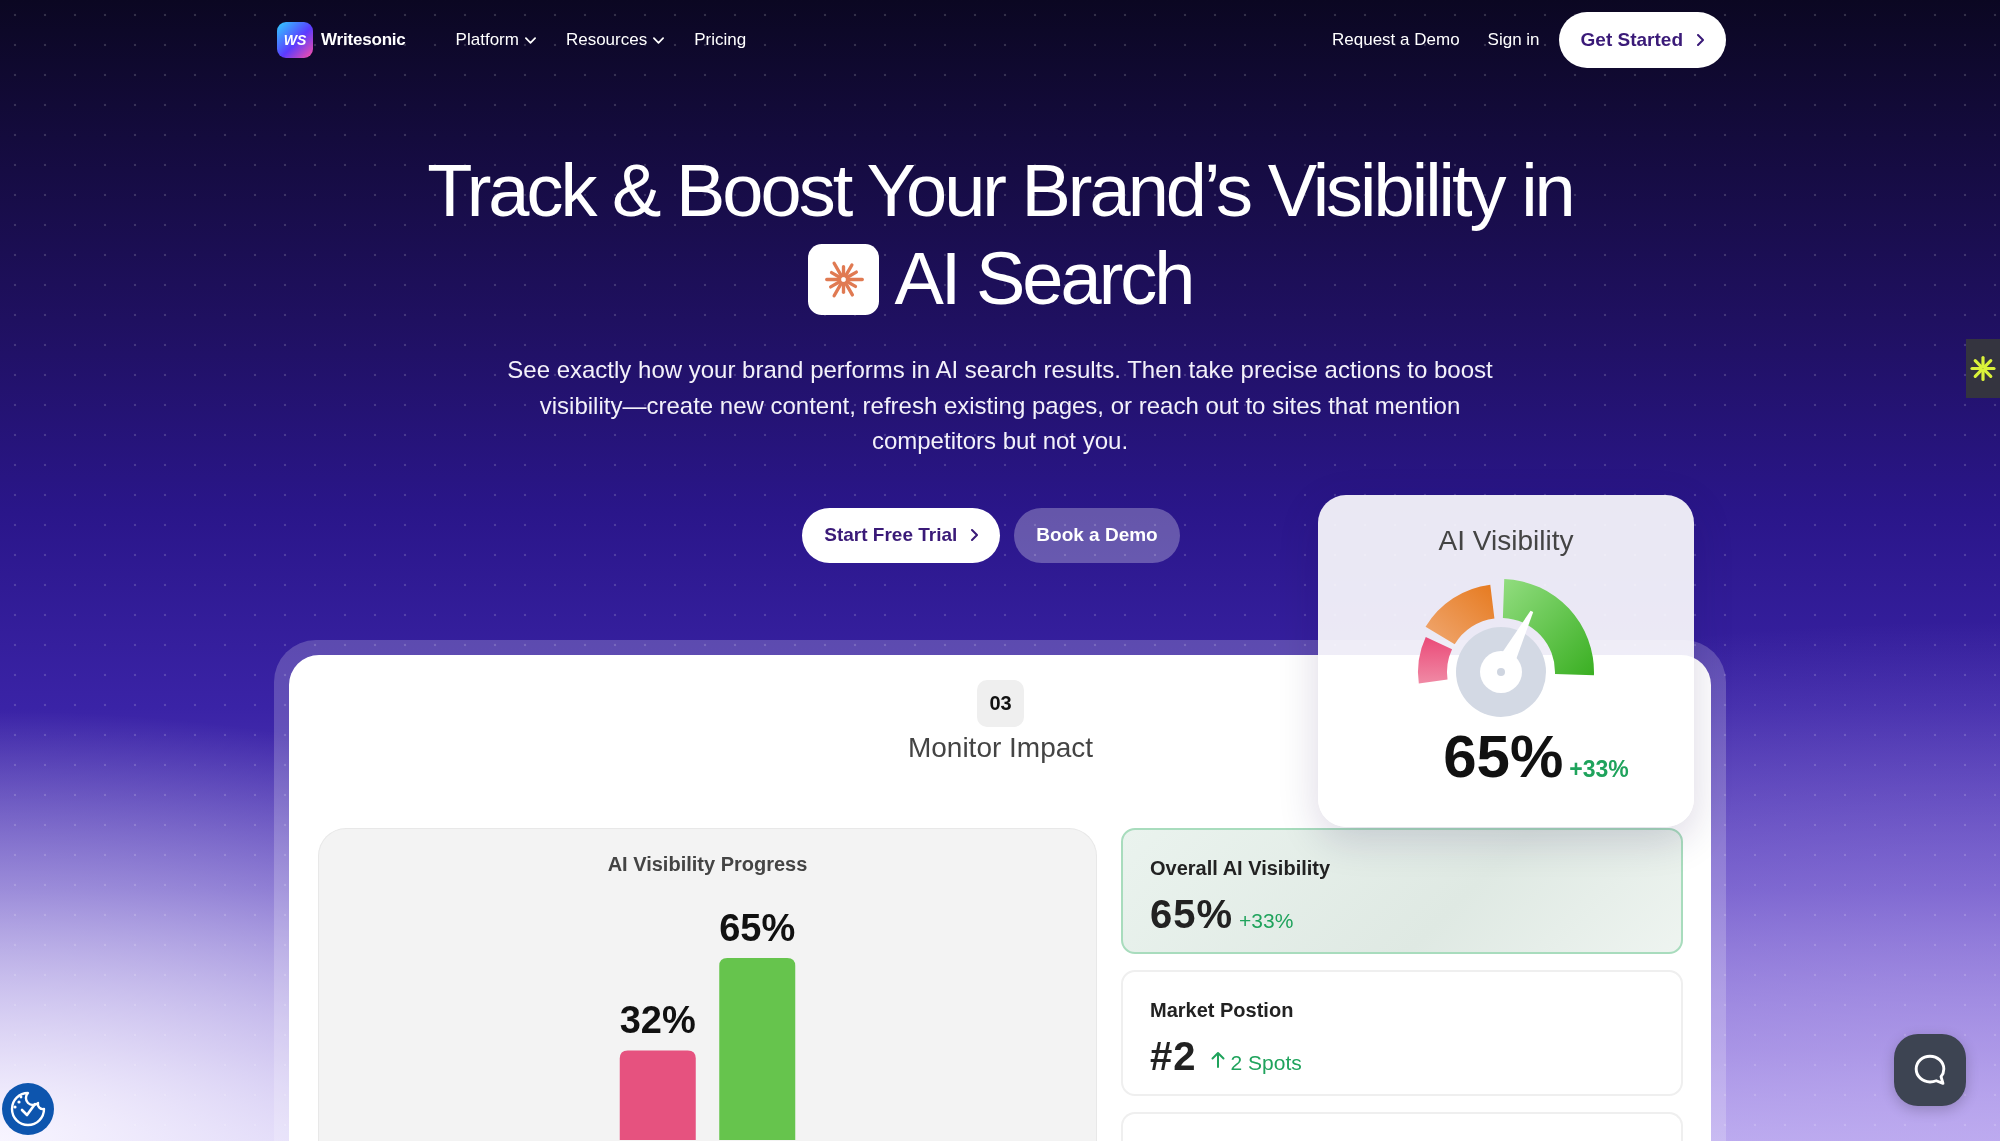  I want to click on bar-value-label: 65%, so click(757, 928).